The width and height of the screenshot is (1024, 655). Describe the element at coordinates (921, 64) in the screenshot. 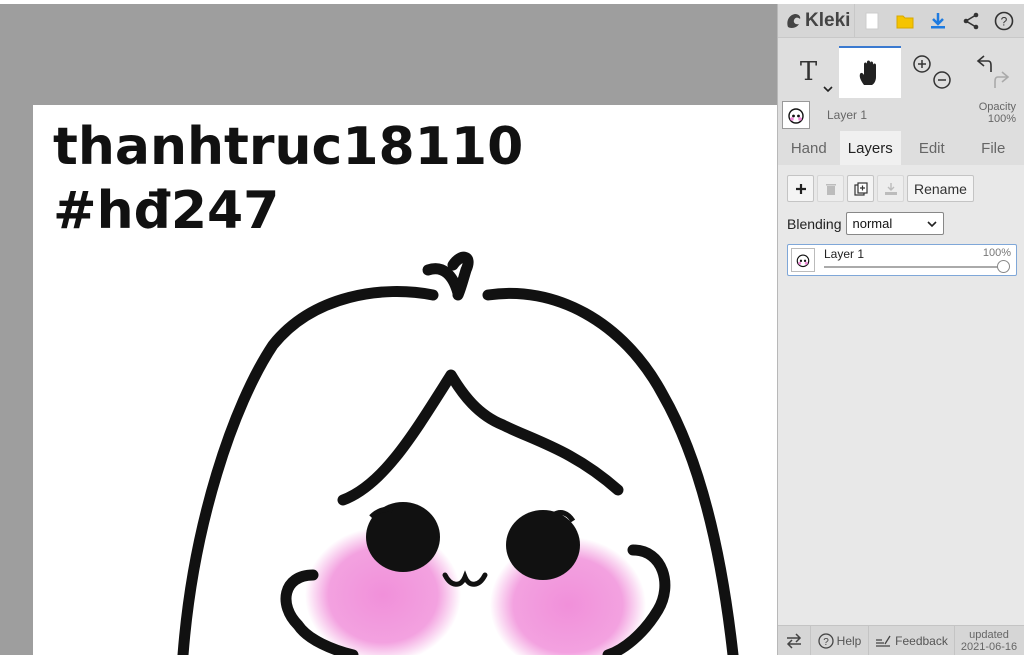

I see `zoom-in-icon` at that location.